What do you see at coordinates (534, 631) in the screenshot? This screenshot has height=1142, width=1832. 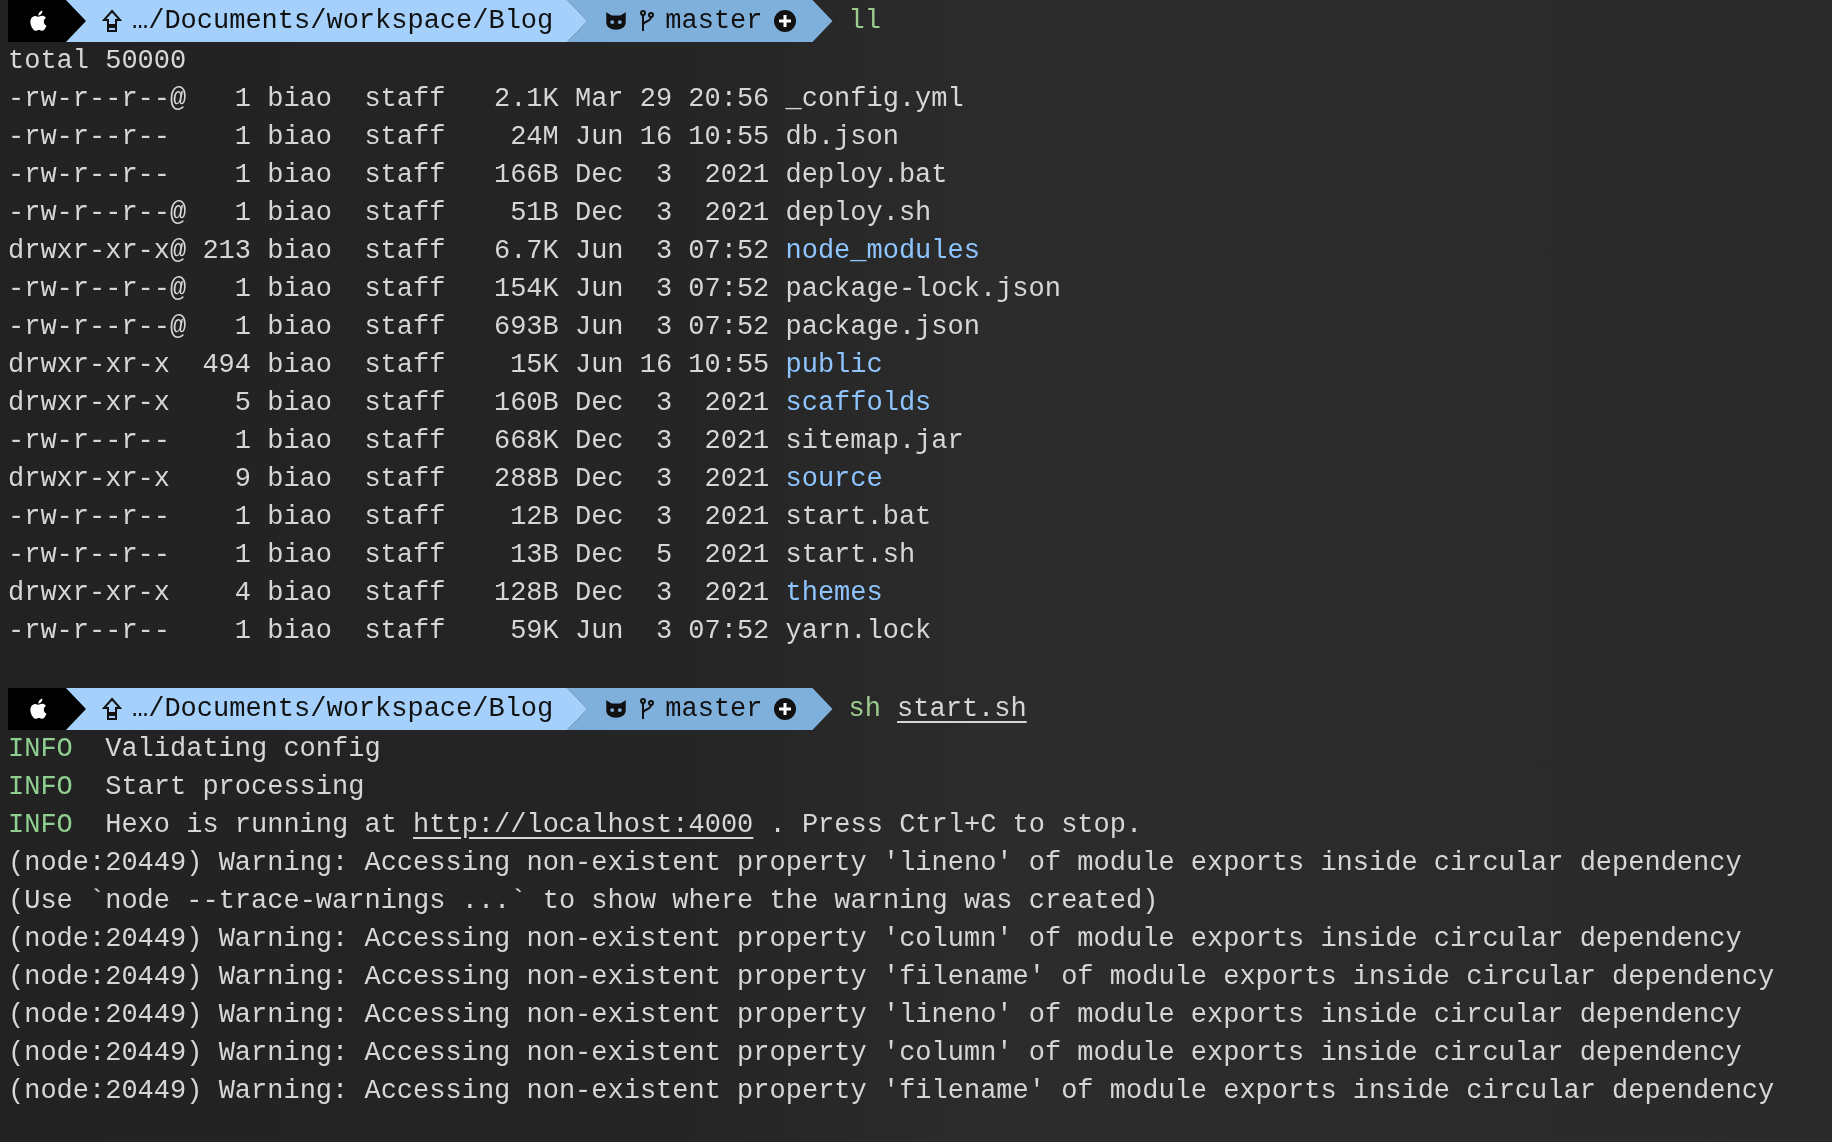 I see `file-size: 59K` at bounding box center [534, 631].